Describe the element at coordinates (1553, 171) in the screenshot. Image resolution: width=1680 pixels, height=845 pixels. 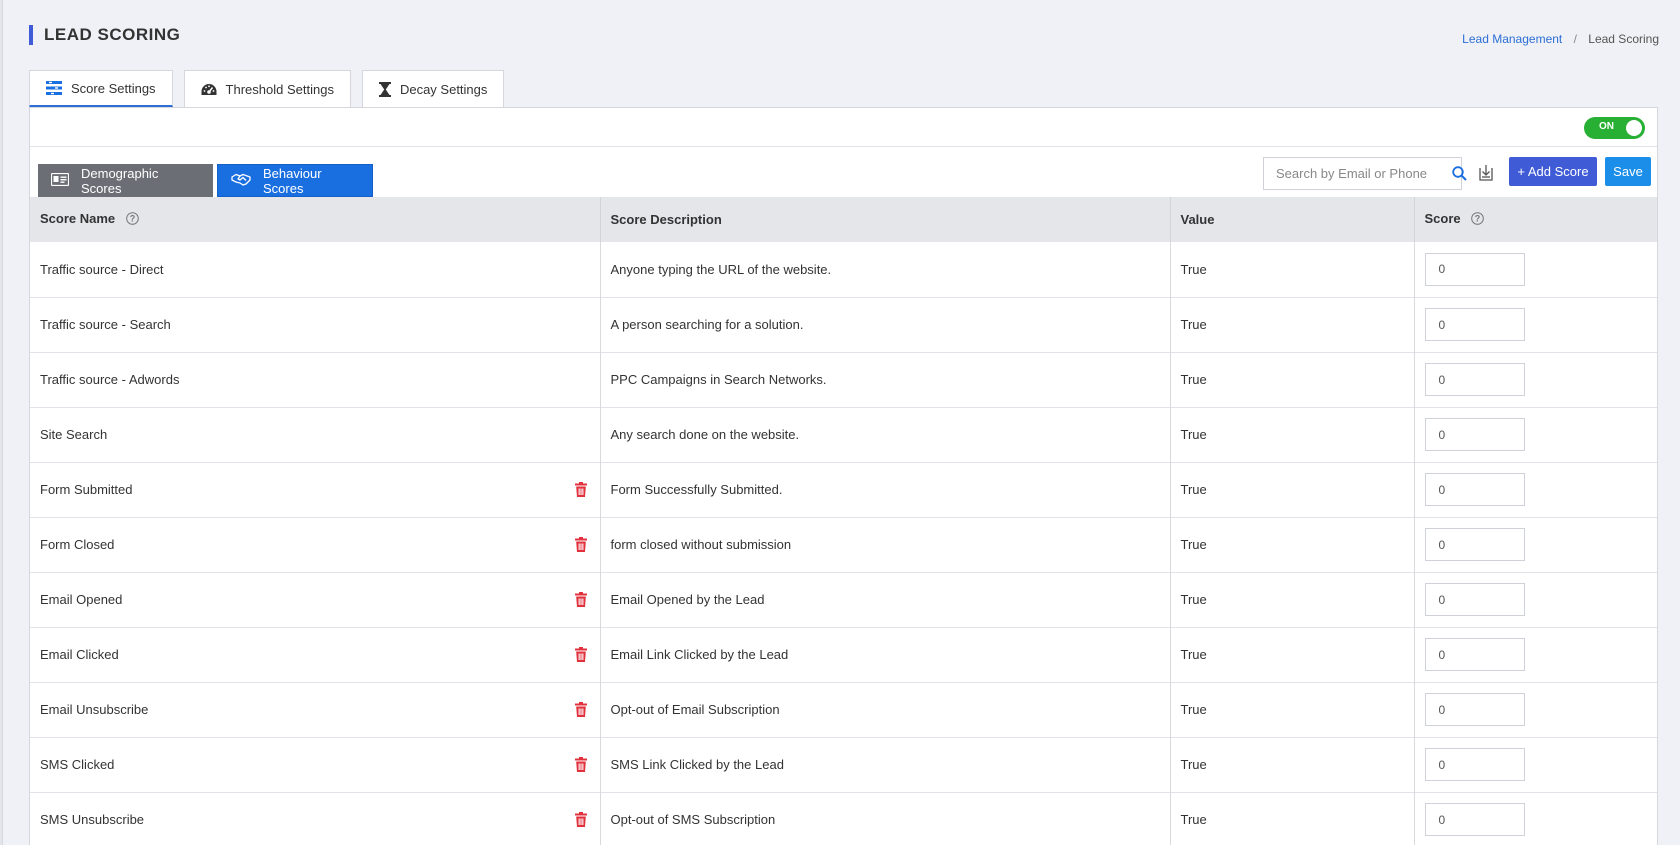
I see `add-score-button: + Add Score` at that location.